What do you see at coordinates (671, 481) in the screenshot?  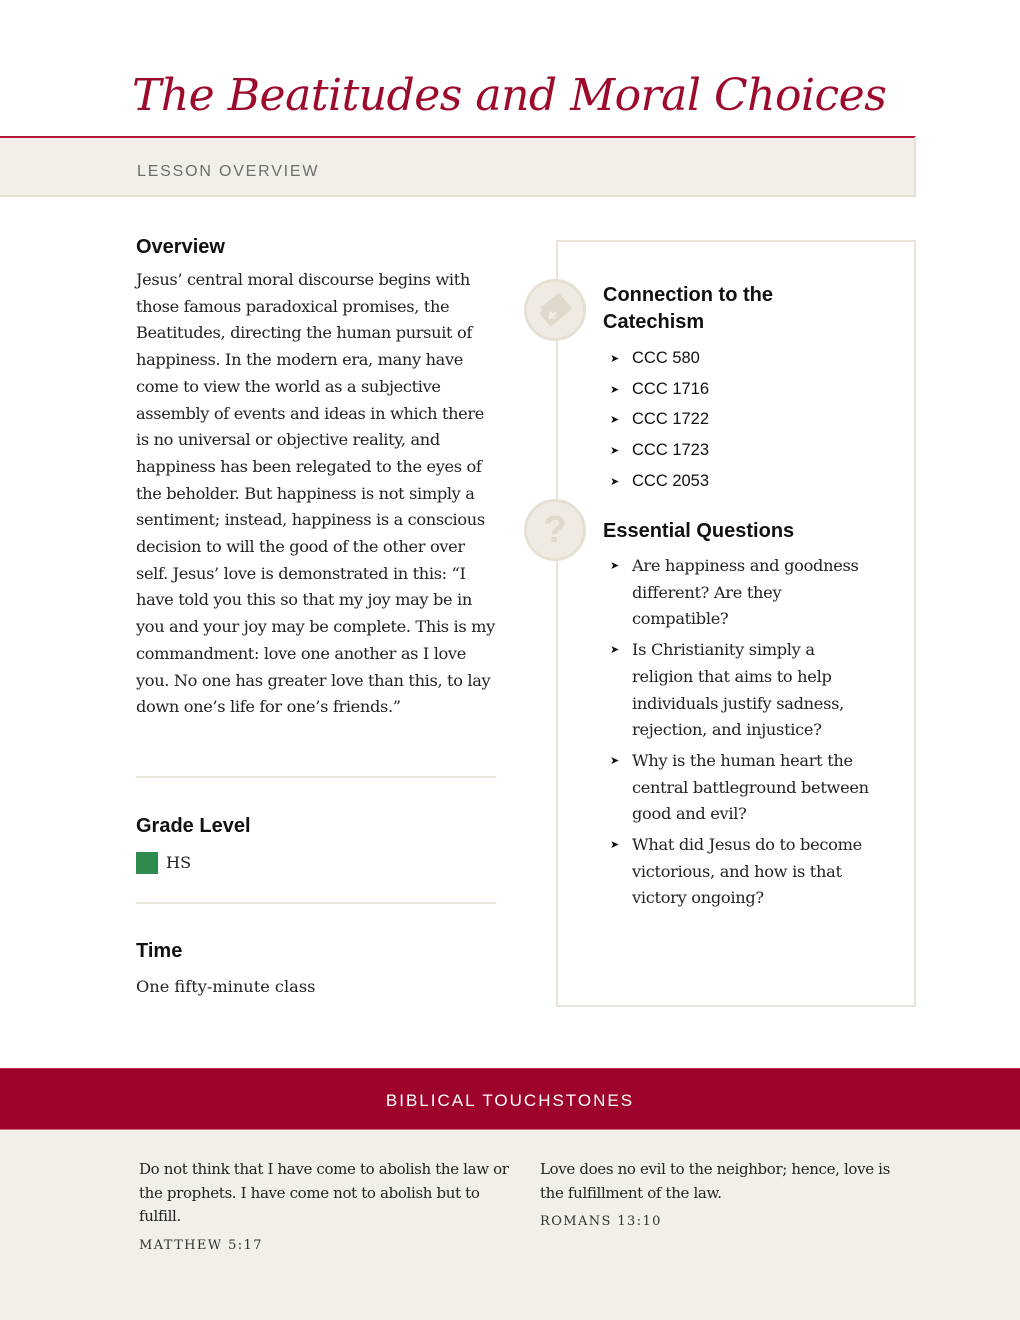 I see `catechism-item-label: CCC 2053` at bounding box center [671, 481].